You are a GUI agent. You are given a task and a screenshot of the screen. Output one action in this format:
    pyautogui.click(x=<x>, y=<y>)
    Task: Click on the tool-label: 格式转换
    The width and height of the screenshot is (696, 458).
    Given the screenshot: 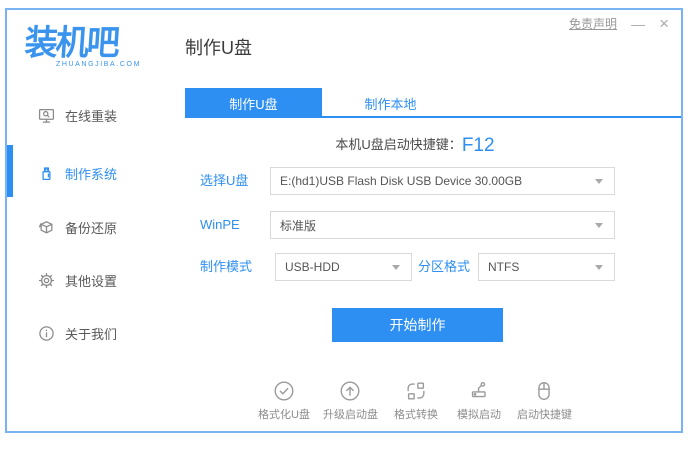 What is the action you would take?
    pyautogui.click(x=415, y=415)
    